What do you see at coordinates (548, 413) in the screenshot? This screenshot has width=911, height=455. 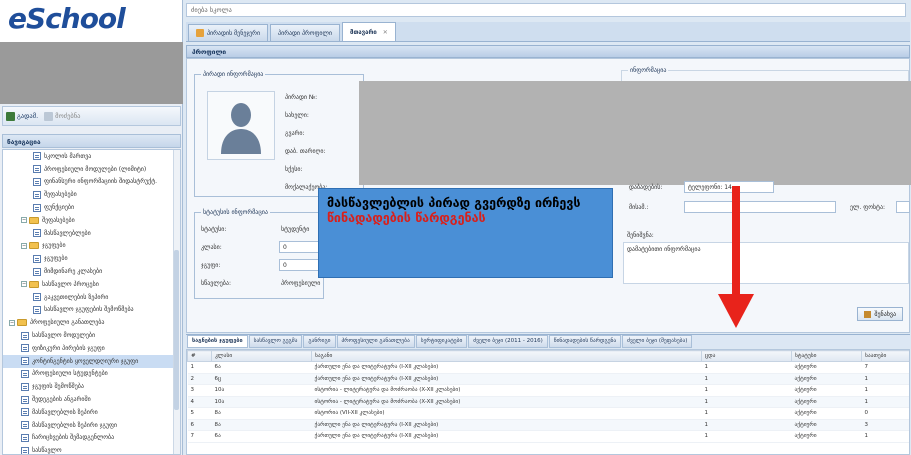 I see `table-row: 5 8ა ისტორია (VII-XII კლასები) 1 აქტიური 0` at bounding box center [548, 413].